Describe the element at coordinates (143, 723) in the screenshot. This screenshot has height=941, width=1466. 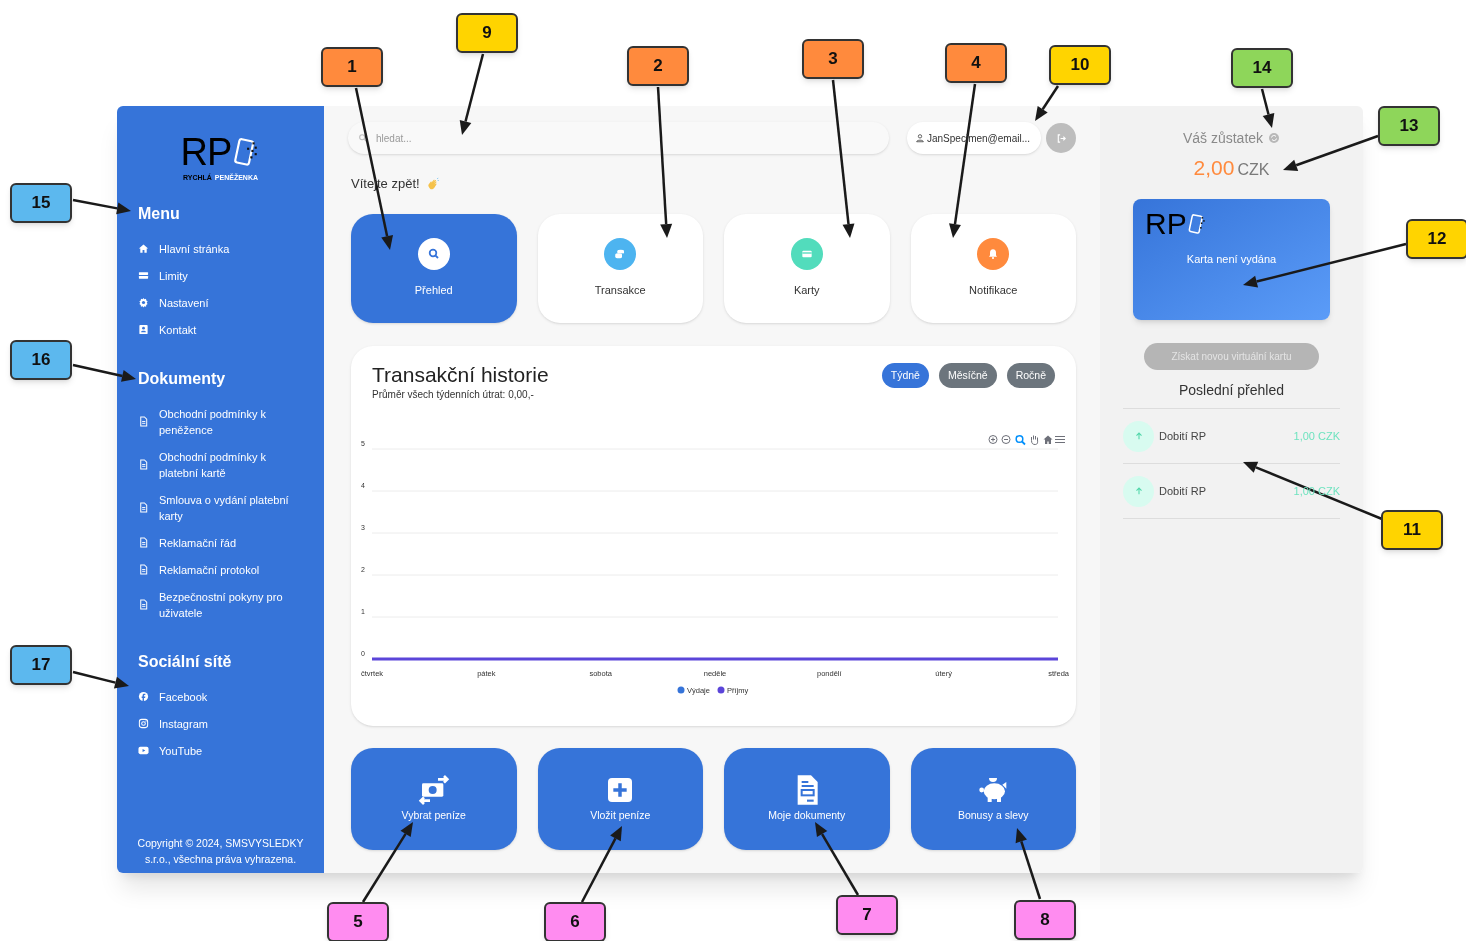
I see `instagram-icon` at that location.